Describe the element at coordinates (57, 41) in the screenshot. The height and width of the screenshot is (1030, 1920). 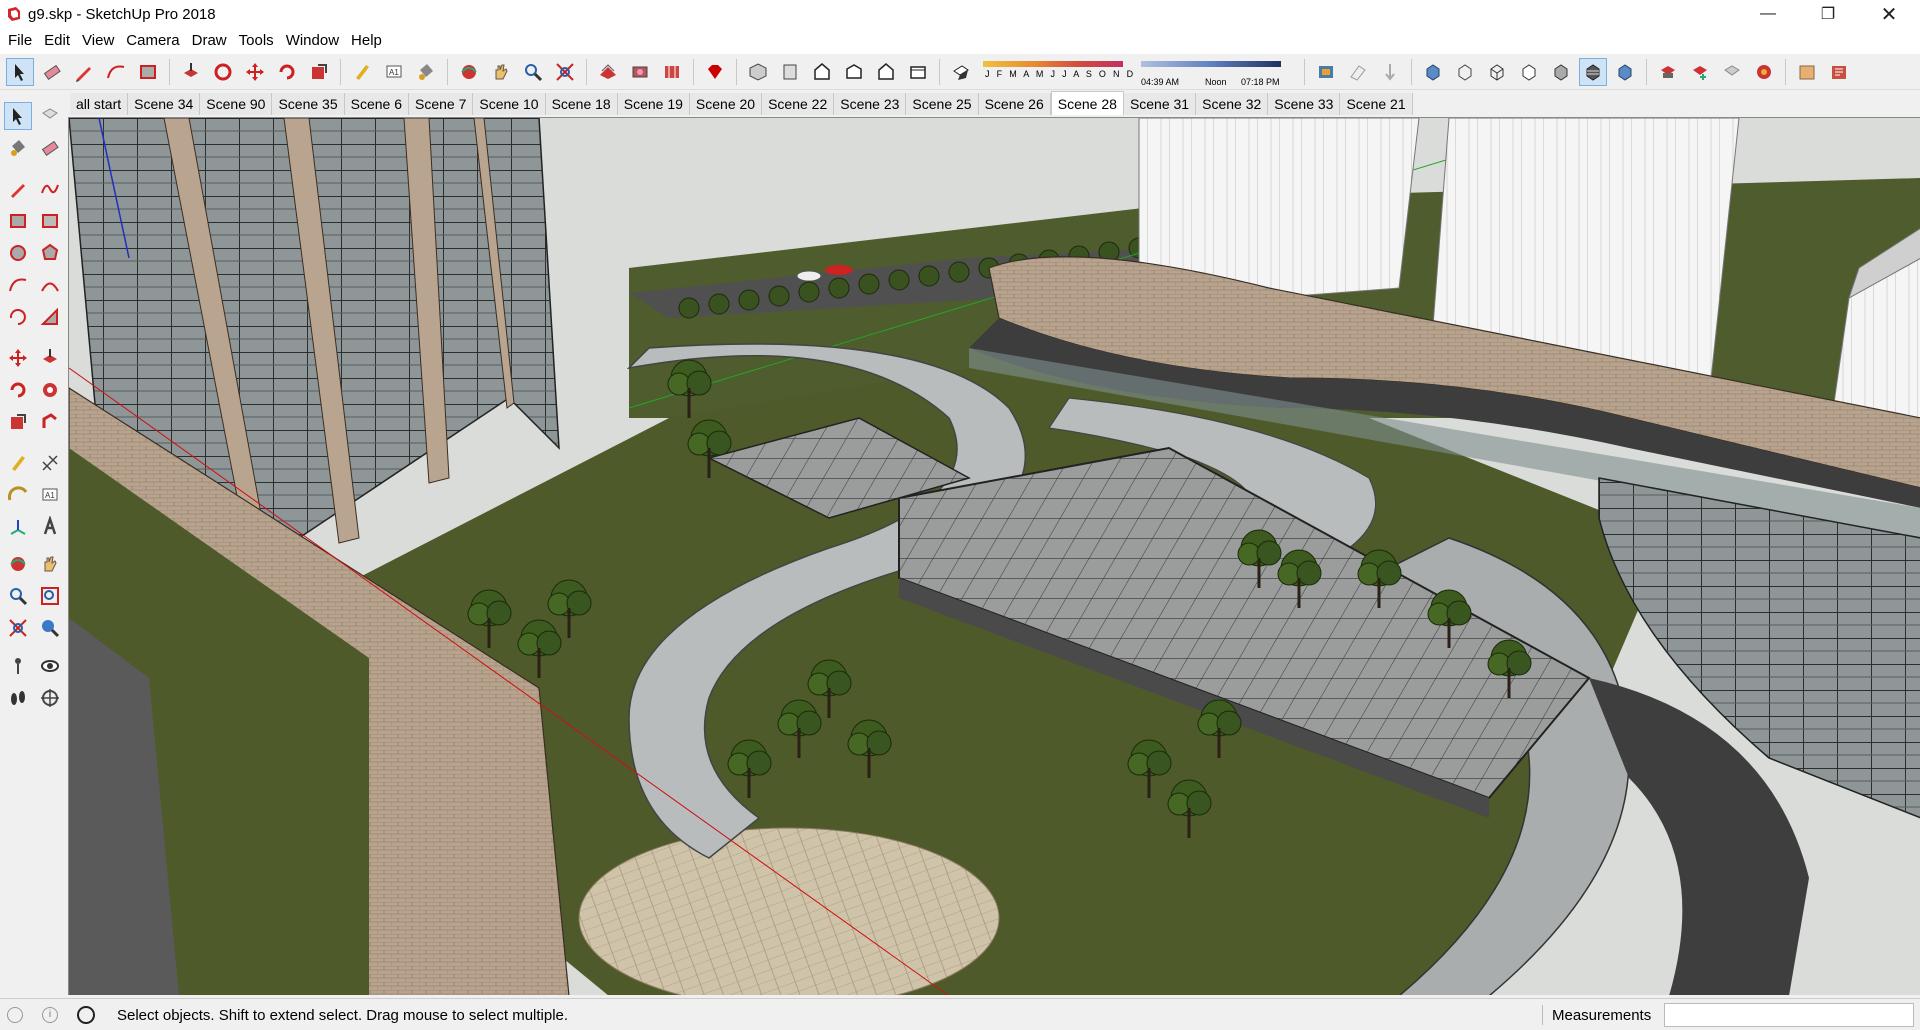
I see `menu-edit: Edit` at that location.